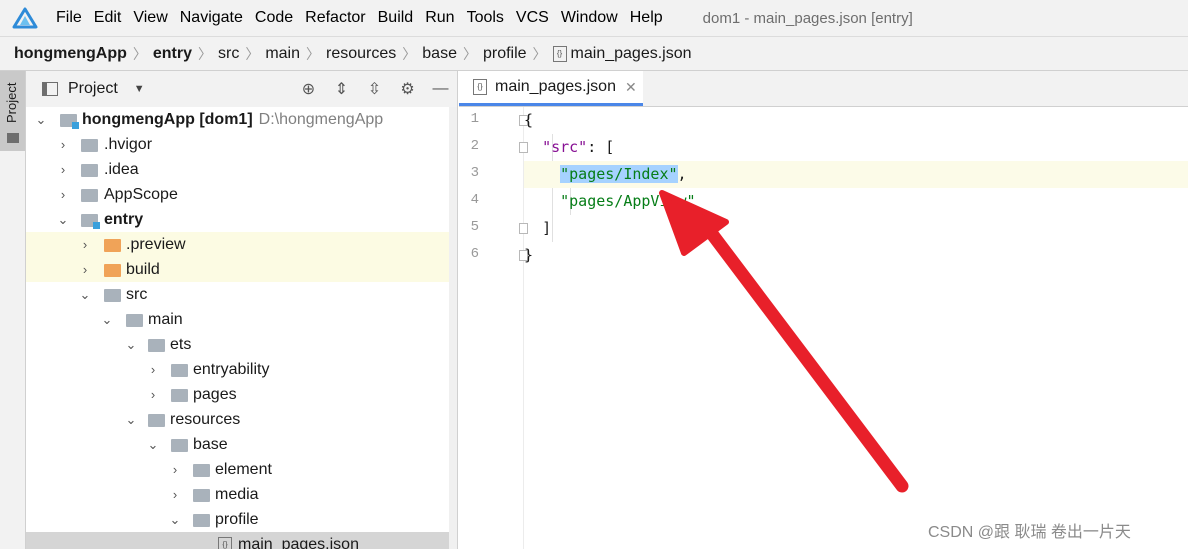 The width and height of the screenshot is (1188, 549). Describe the element at coordinates (1029, 532) in the screenshot. I see `watermark: CSDN @跟 耿瑞 卷出一片天` at that location.